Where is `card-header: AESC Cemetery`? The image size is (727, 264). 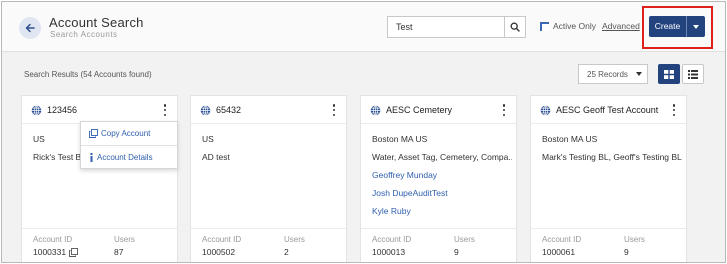 card-header: AESC Cemetery is located at coordinates (438, 110).